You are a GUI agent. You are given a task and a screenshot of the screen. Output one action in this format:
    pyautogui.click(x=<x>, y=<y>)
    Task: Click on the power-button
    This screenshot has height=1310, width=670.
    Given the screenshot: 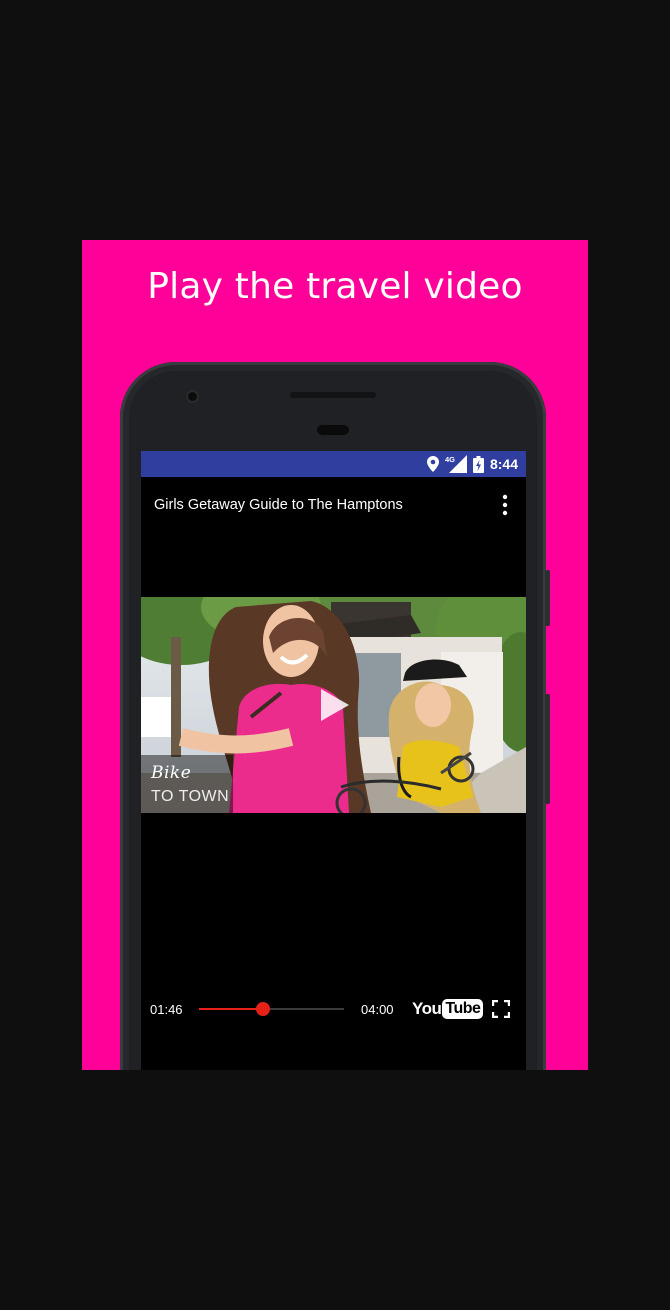 What is the action you would take?
    pyautogui.click(x=547, y=598)
    